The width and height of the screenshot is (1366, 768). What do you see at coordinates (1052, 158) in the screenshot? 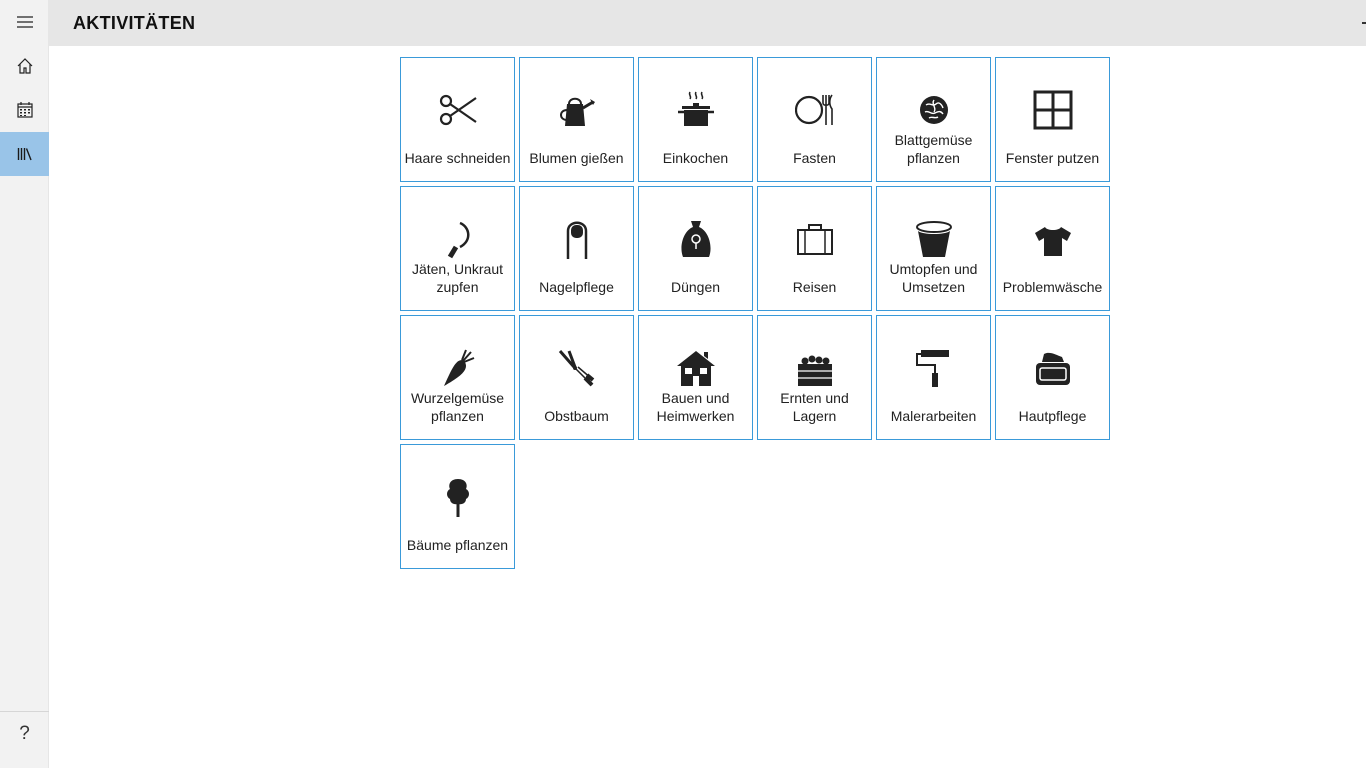
I see `tile-label: Fenster putzen` at bounding box center [1052, 158].